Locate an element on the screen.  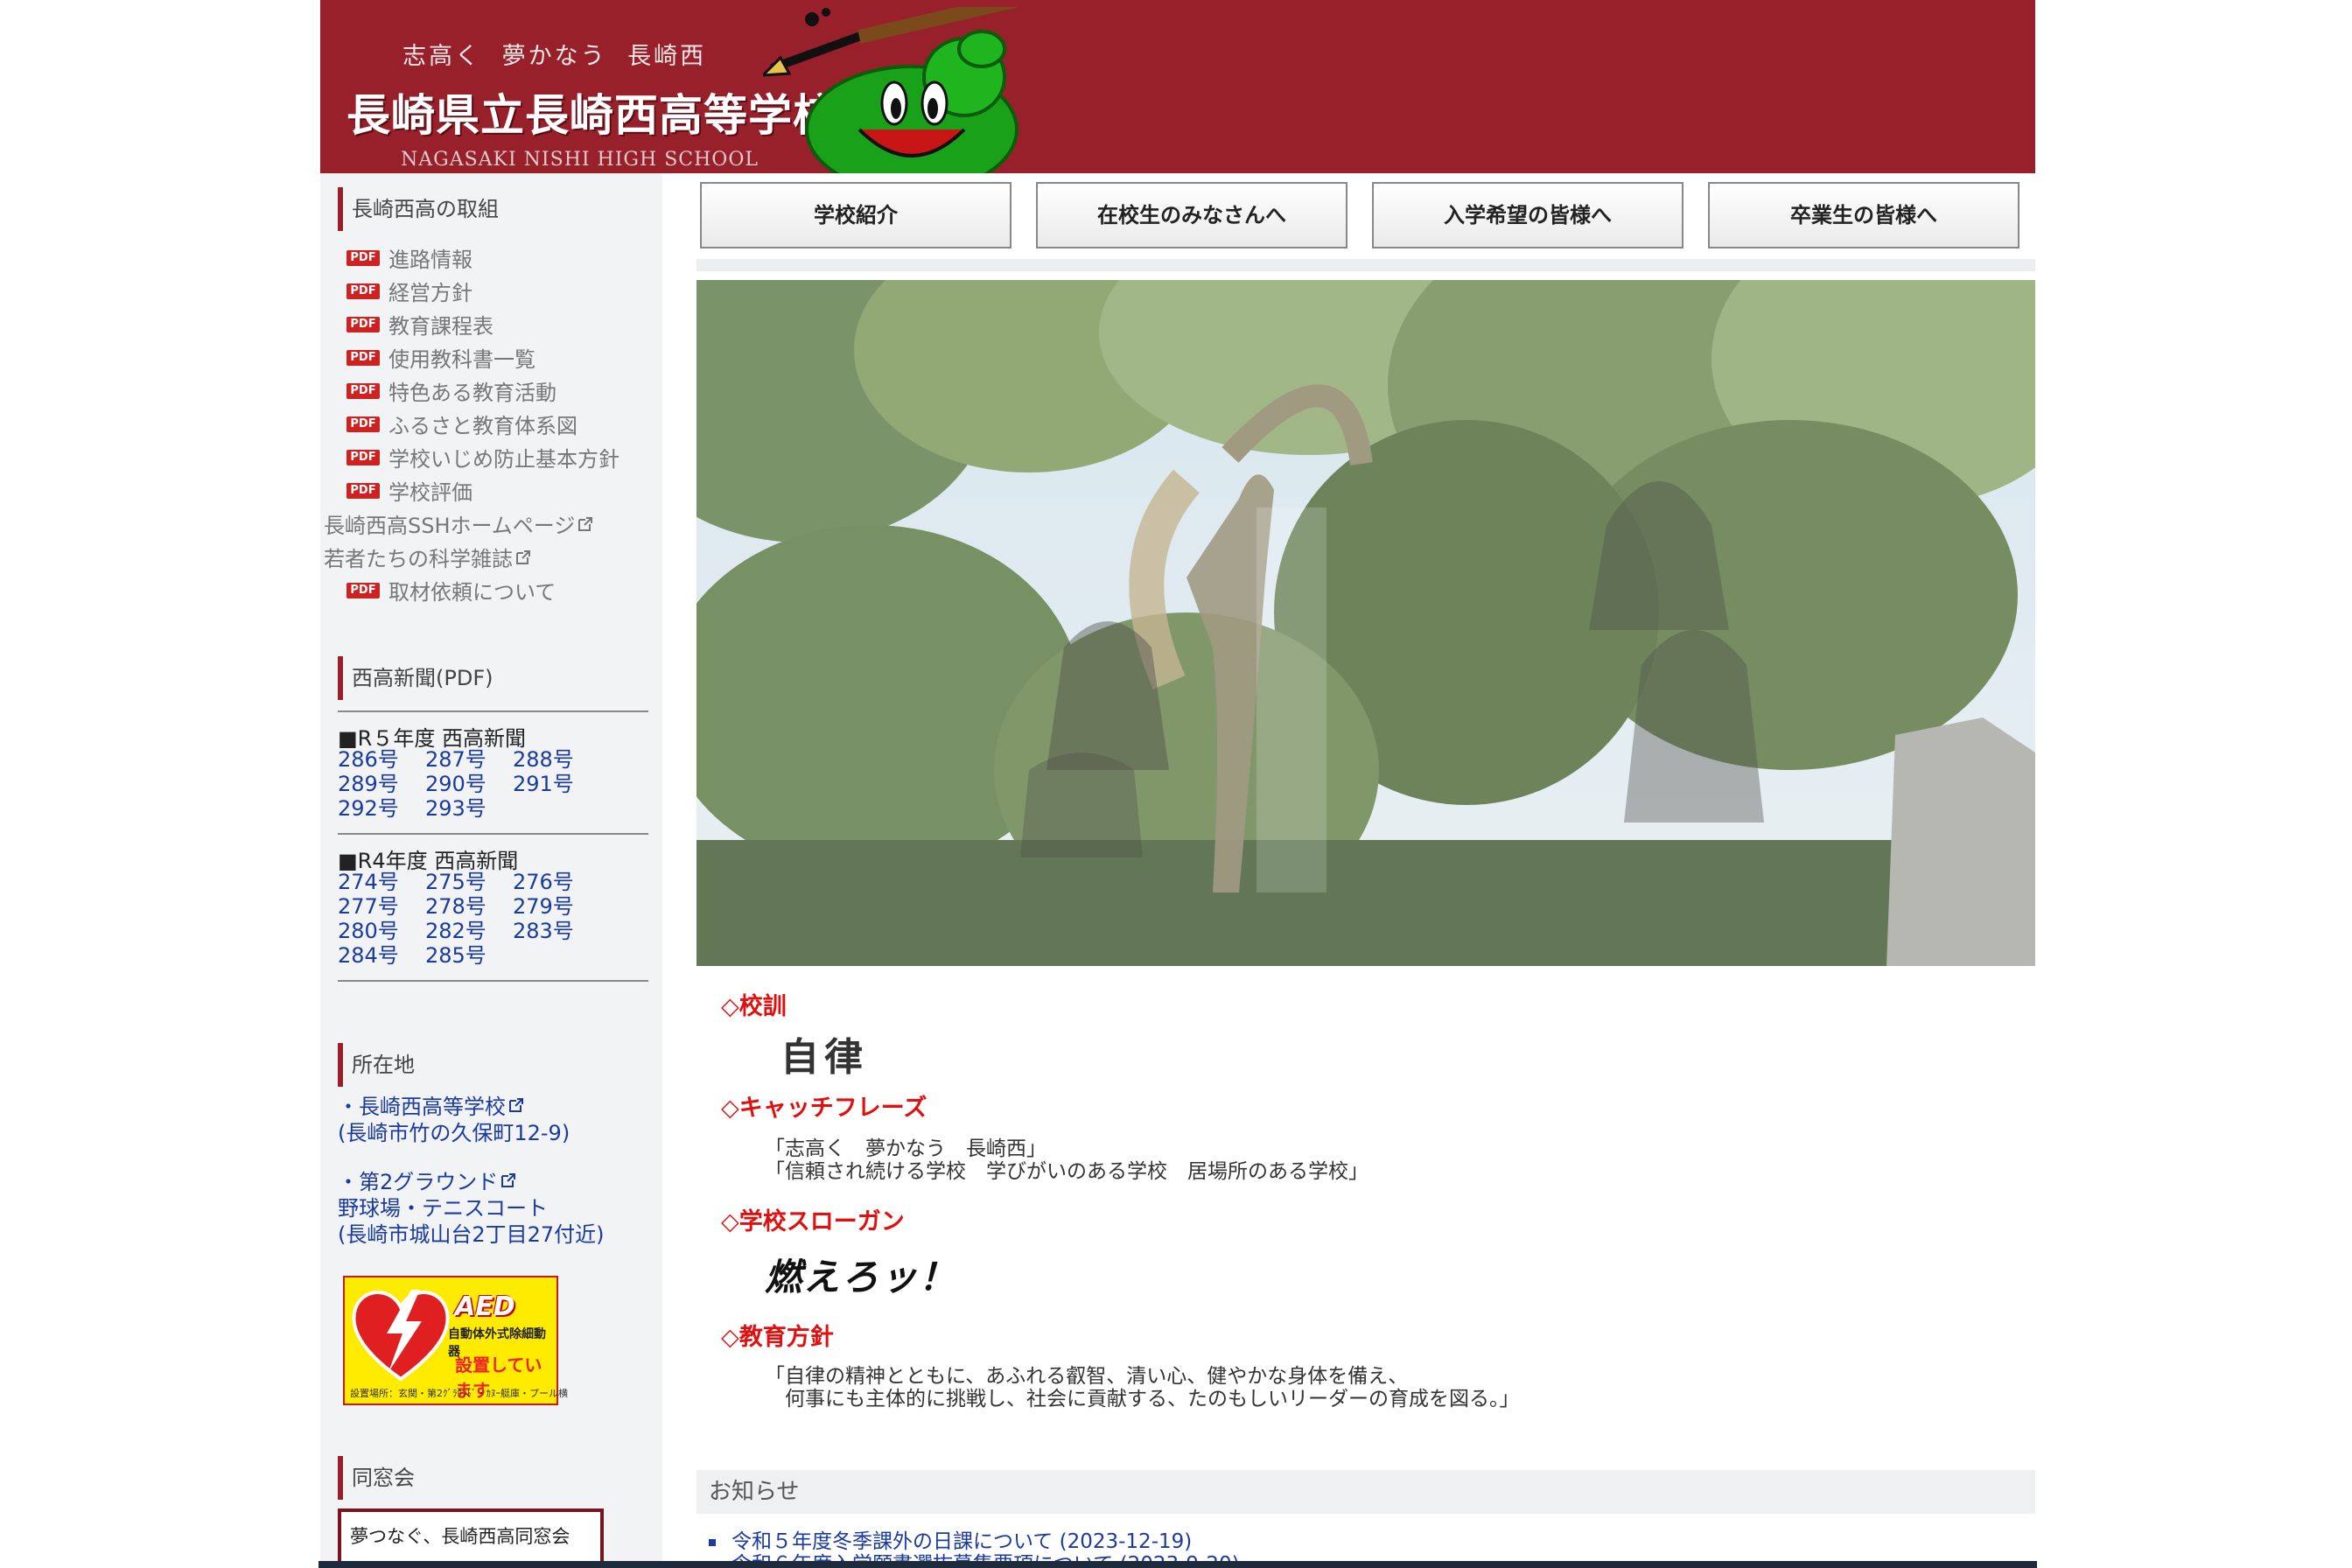
school-name-english: NAGASAKI NISHI HIGH SCHOOL is located at coordinates (580, 160).